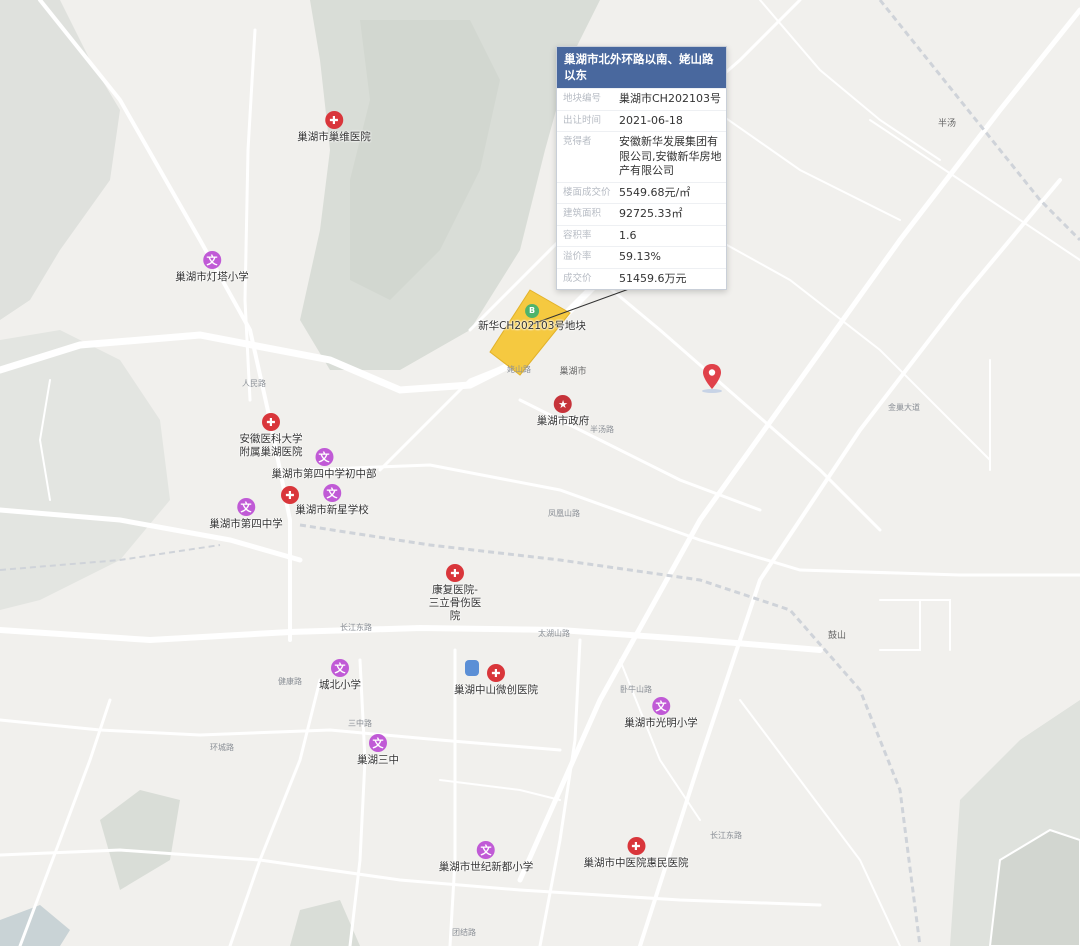 This screenshot has height=946, width=1080. What do you see at coordinates (712, 380) in the screenshot?
I see `location-pin-icon` at bounding box center [712, 380].